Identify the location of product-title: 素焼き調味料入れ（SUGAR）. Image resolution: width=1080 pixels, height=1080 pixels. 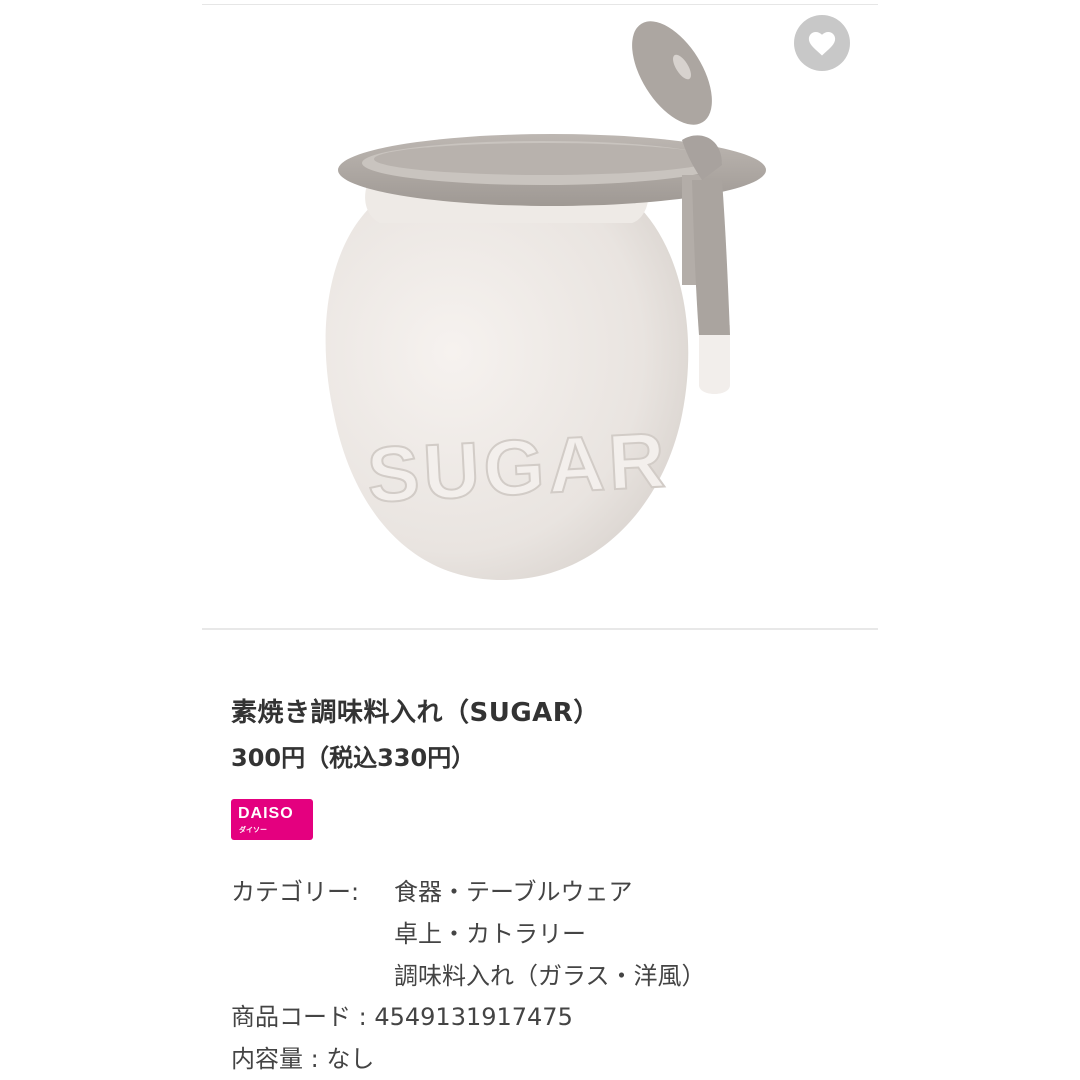
(415, 713).